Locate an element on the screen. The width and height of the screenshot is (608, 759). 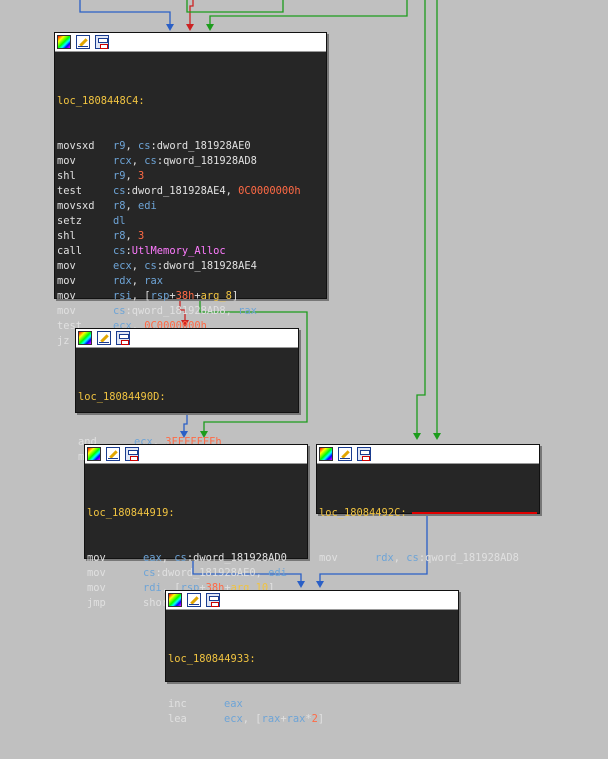
operand-token: rsp is located at coordinates (160, 296).